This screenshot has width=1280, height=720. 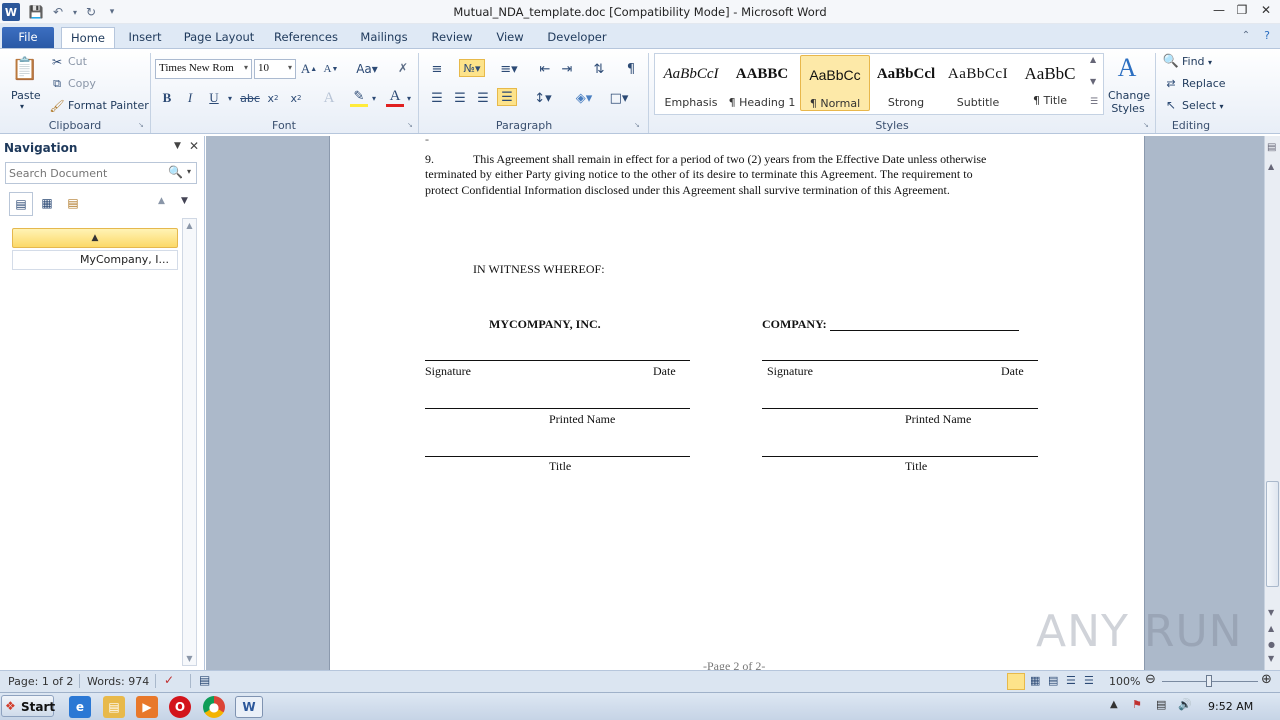 What do you see at coordinates (28, 37) in the screenshot?
I see `tab-file: File` at bounding box center [28, 37].